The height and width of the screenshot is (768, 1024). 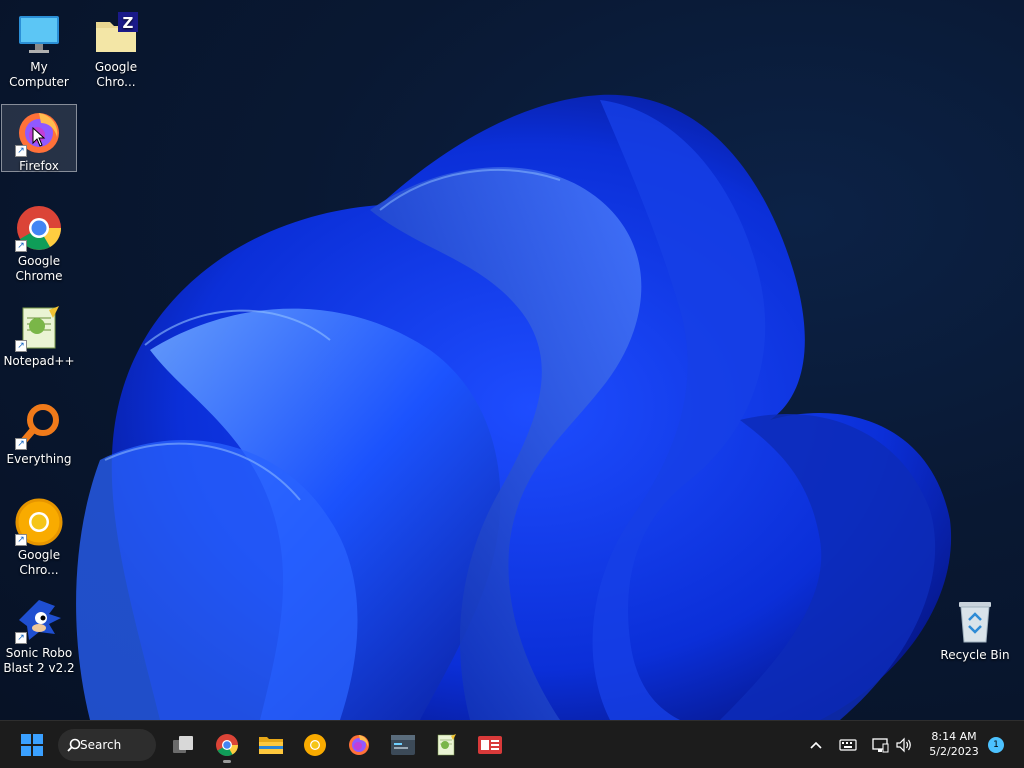 I want to click on taskbar-terminal, so click(x=403, y=745).